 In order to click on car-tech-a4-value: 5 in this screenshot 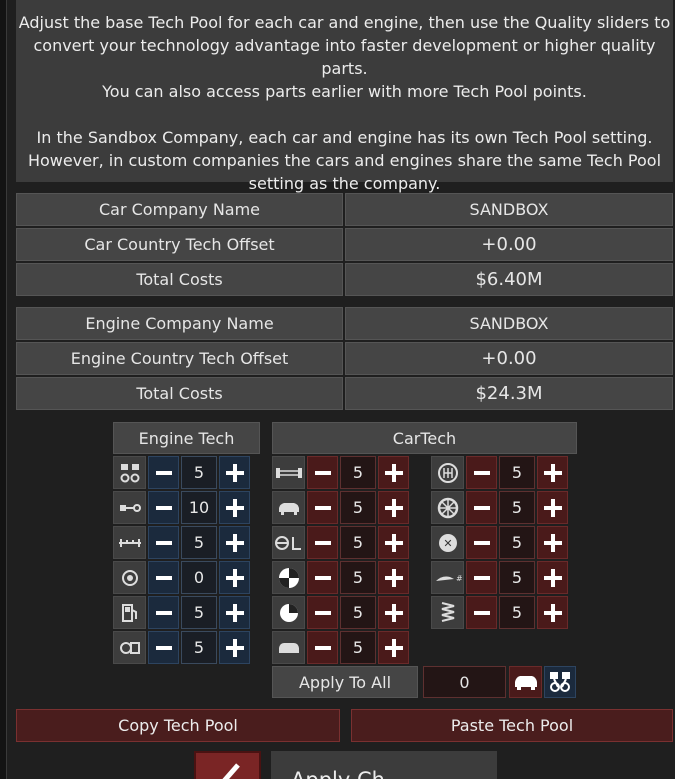, I will do `click(358, 612)`.